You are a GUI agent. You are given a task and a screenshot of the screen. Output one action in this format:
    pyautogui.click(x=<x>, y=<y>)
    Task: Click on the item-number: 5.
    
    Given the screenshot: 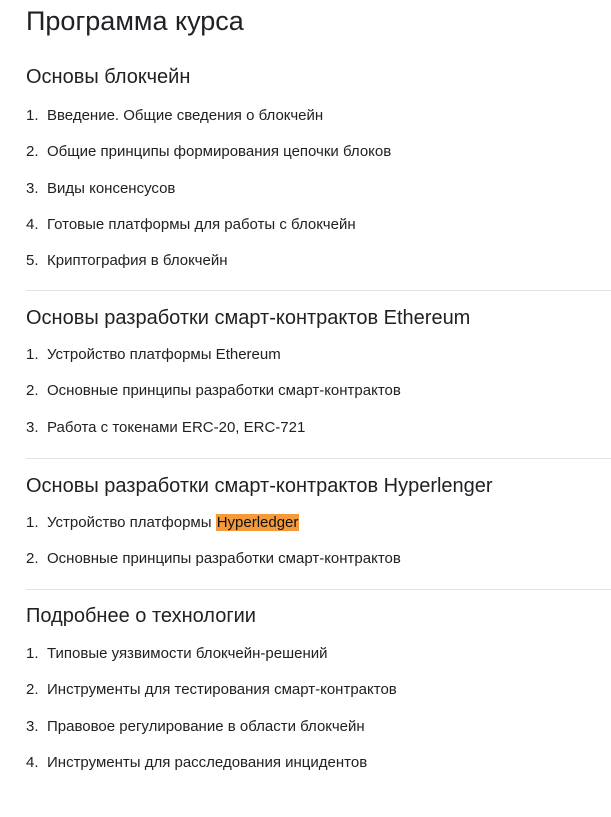 What is the action you would take?
    pyautogui.click(x=32, y=261)
    